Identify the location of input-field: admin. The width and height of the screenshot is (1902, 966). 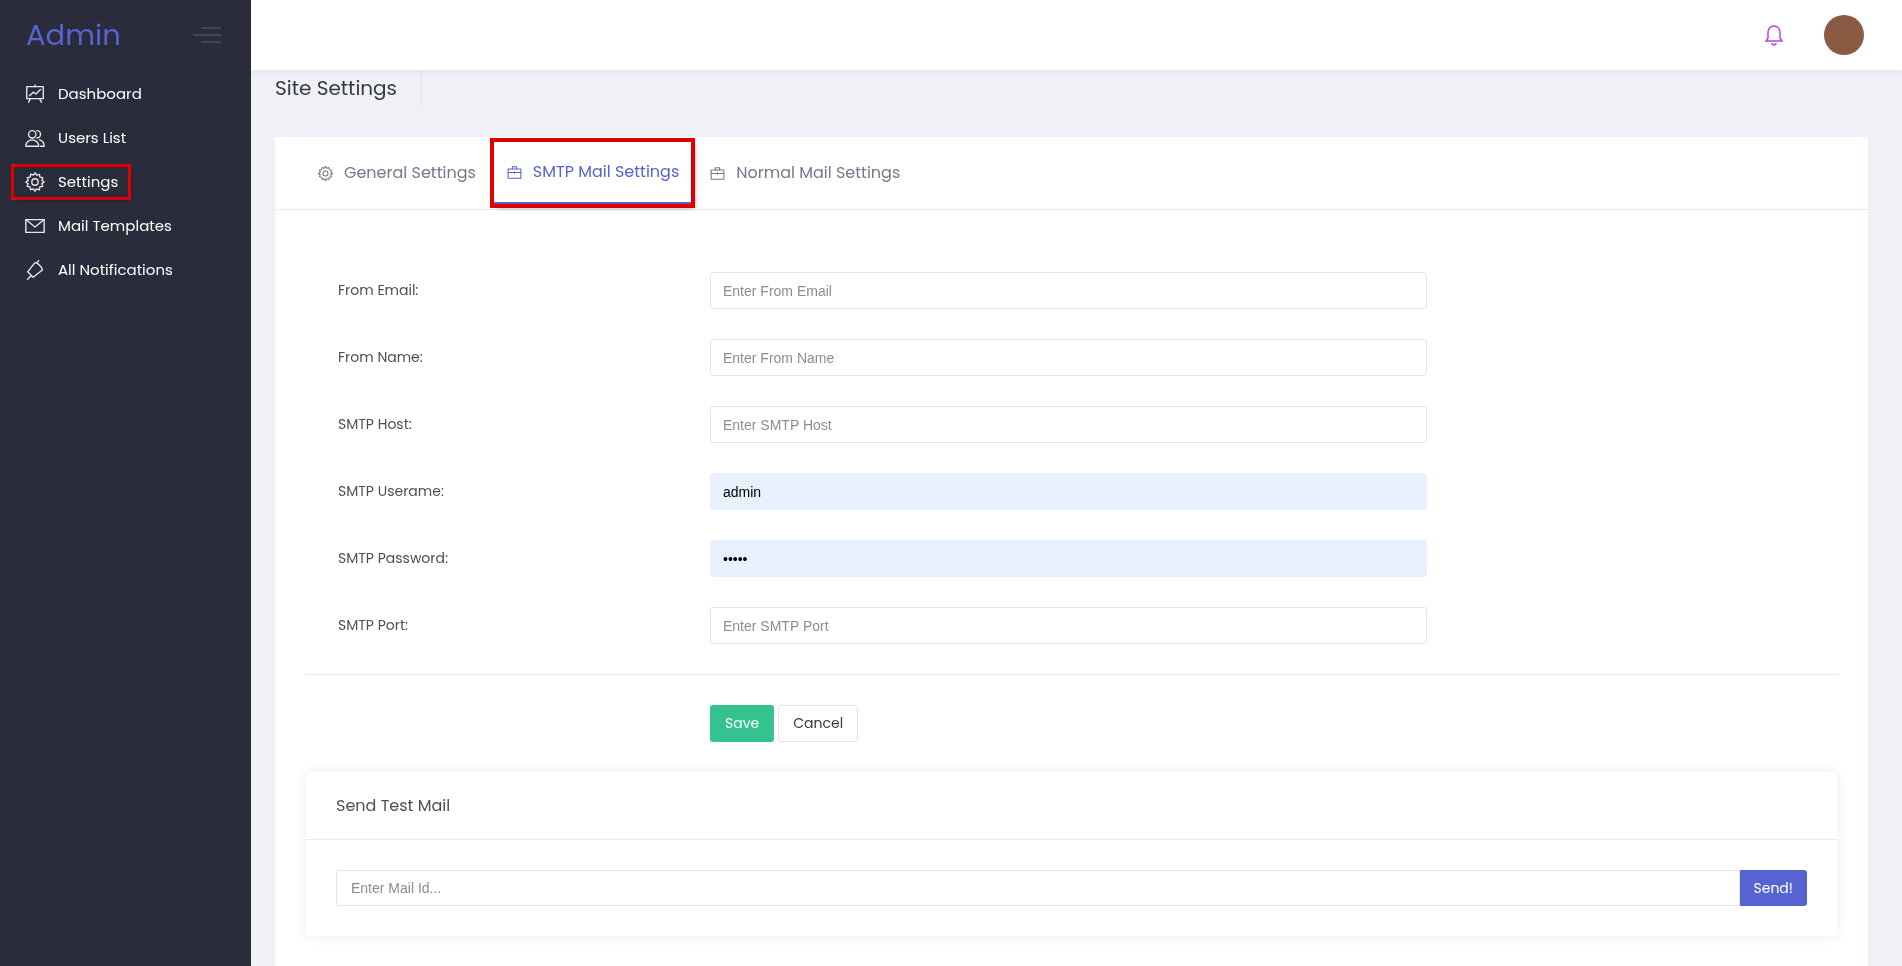
(1068, 491).